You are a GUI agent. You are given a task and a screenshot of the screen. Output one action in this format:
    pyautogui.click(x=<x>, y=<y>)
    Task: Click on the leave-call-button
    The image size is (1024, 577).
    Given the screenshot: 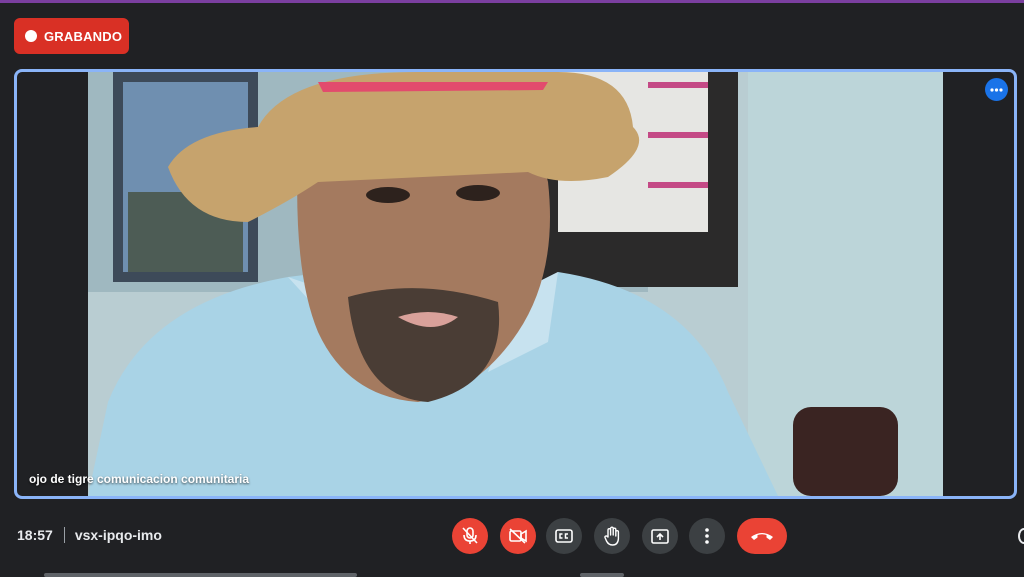 What is the action you would take?
    pyautogui.click(x=762, y=536)
    